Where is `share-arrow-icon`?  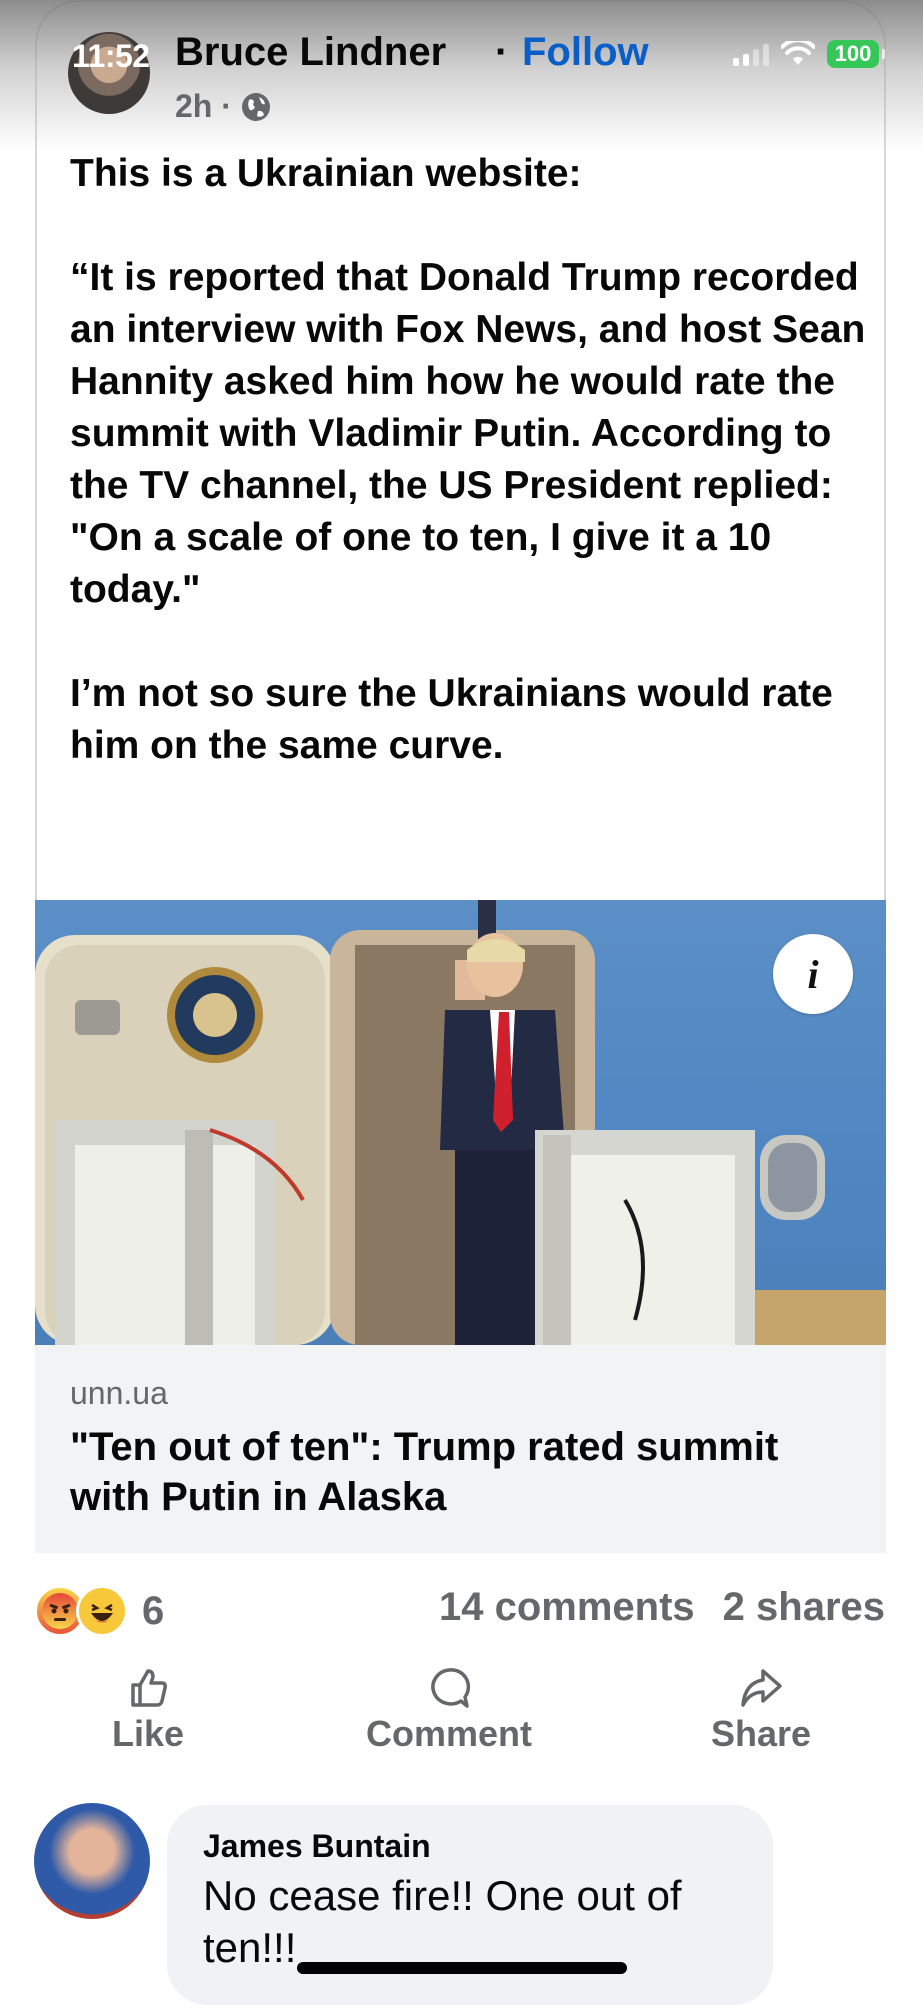 share-arrow-icon is located at coordinates (761, 1688).